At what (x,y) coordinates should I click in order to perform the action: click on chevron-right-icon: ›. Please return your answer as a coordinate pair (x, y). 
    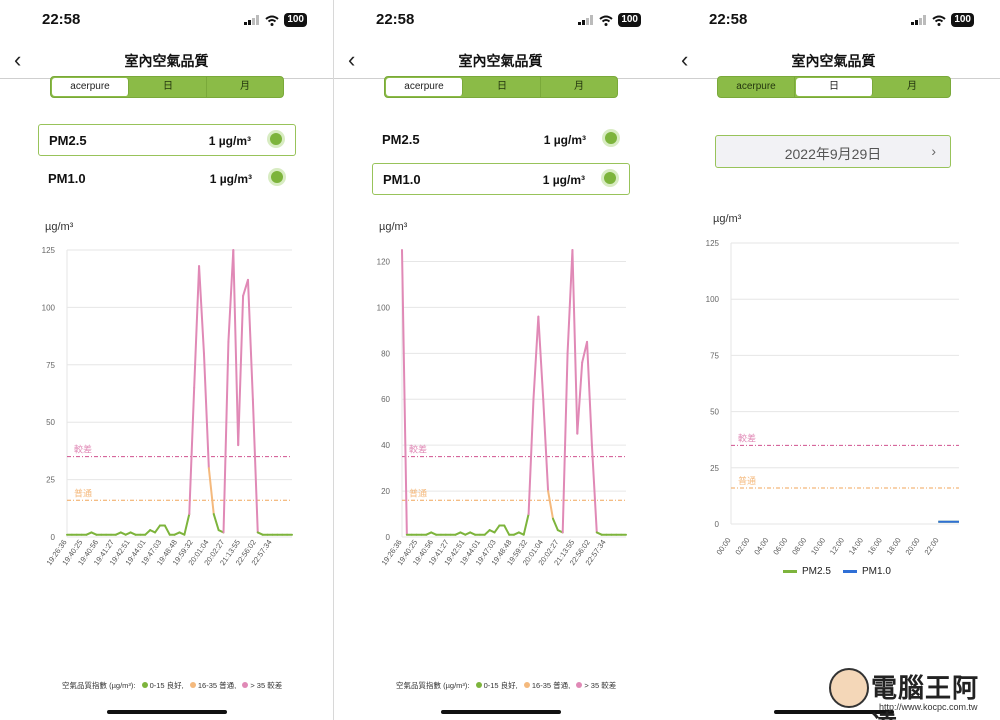
    Looking at the image, I should click on (933, 151).